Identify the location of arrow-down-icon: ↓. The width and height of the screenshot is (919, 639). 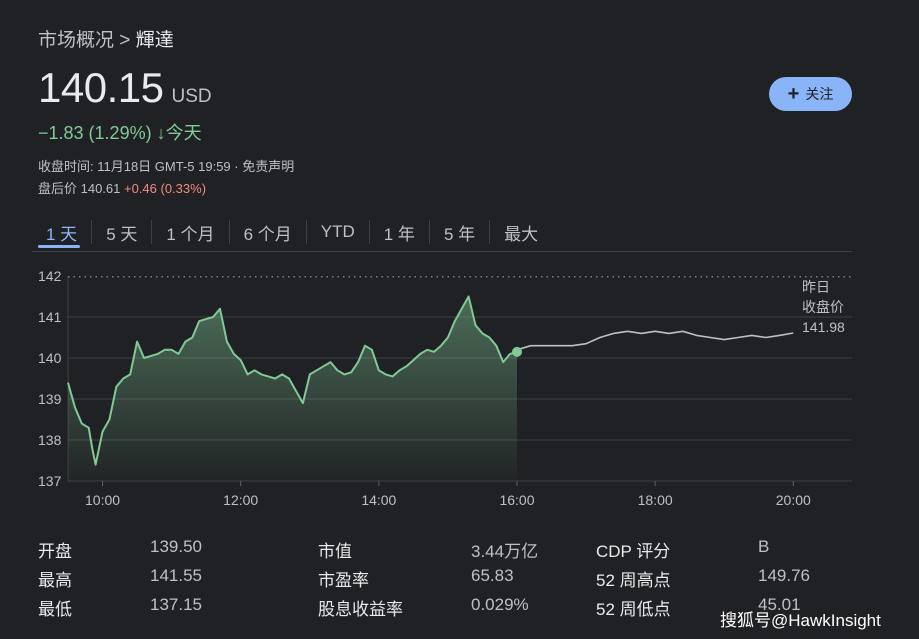
(161, 133).